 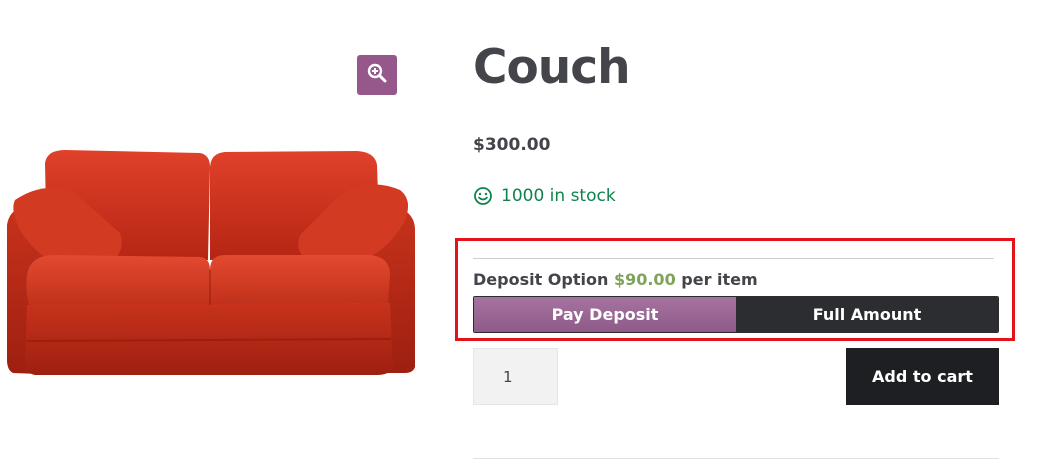 I want to click on pay-deposit-button: Pay Deposit, so click(x=605, y=314).